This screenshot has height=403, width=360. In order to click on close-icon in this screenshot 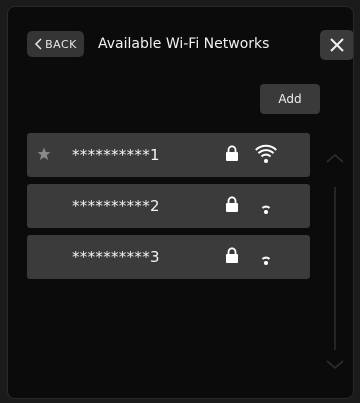, I will do `click(337, 45)`.